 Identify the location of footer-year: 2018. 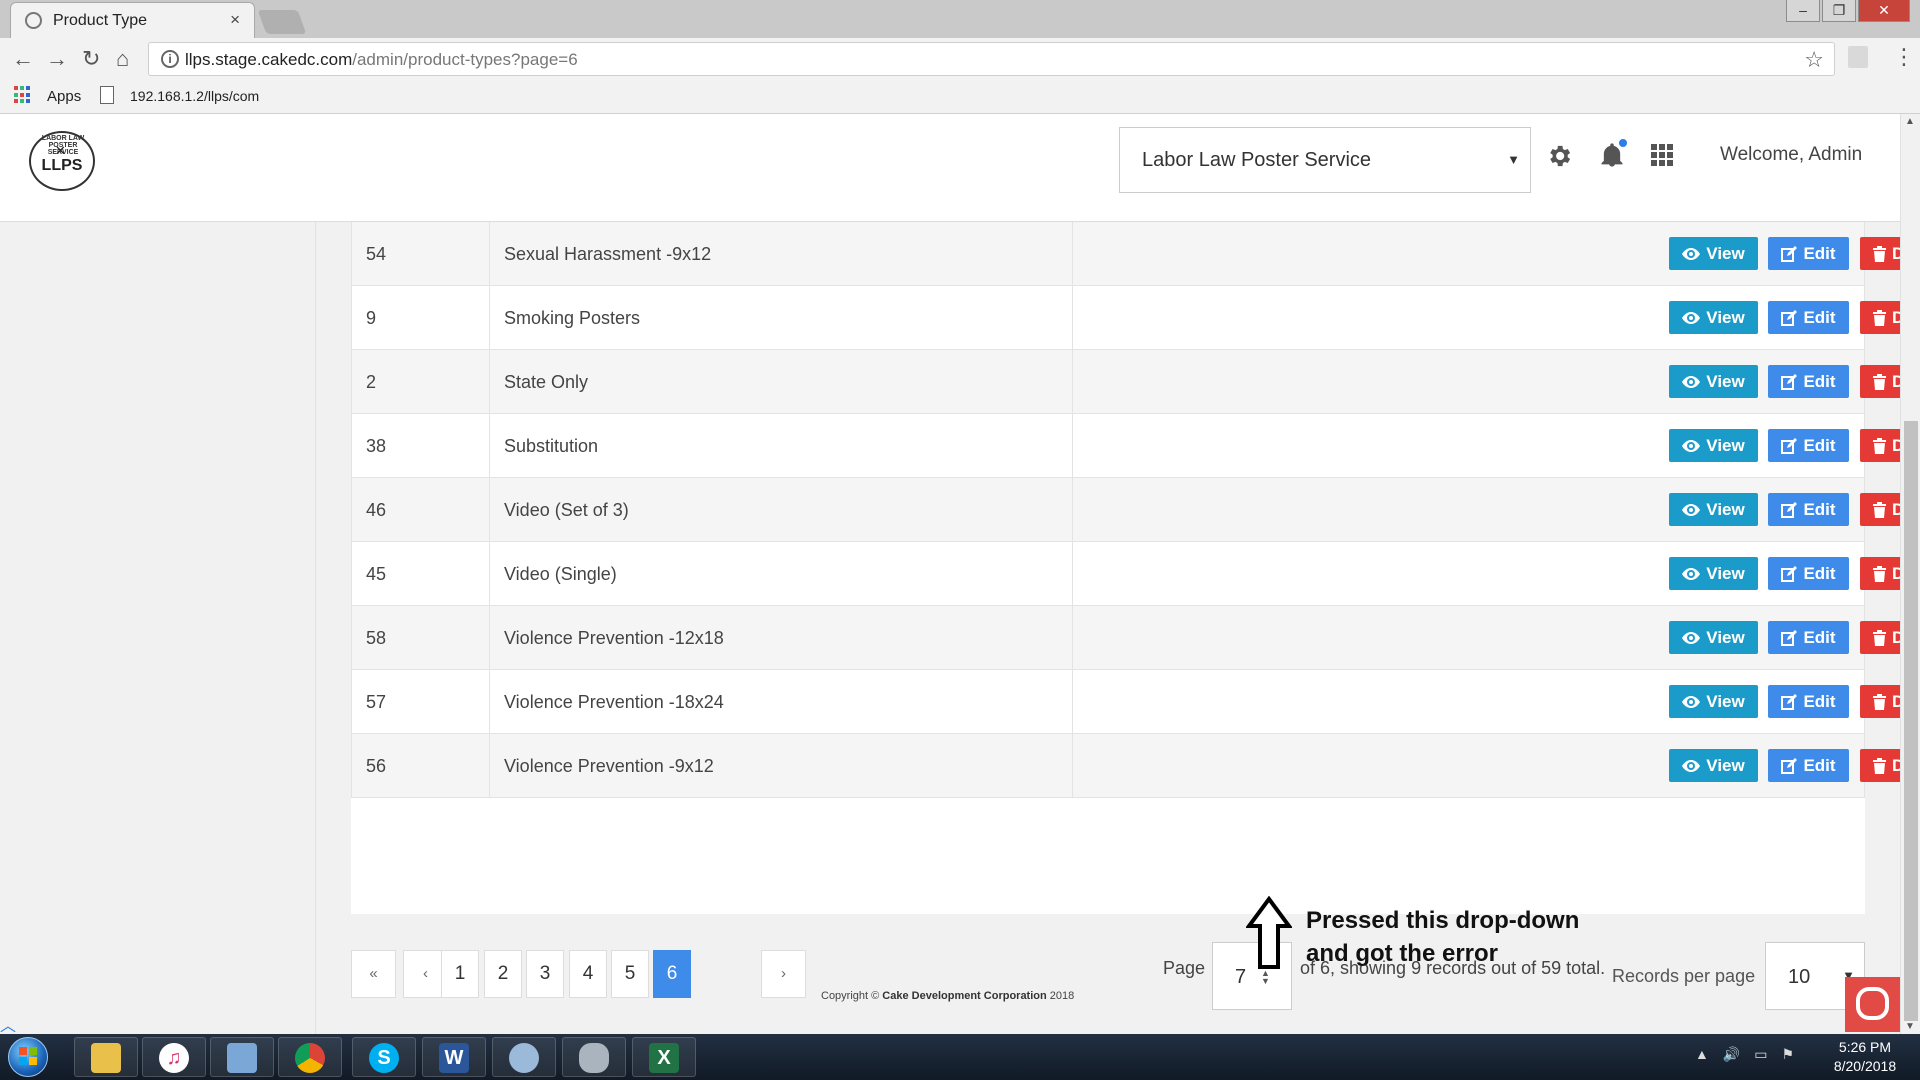
(1060, 996).